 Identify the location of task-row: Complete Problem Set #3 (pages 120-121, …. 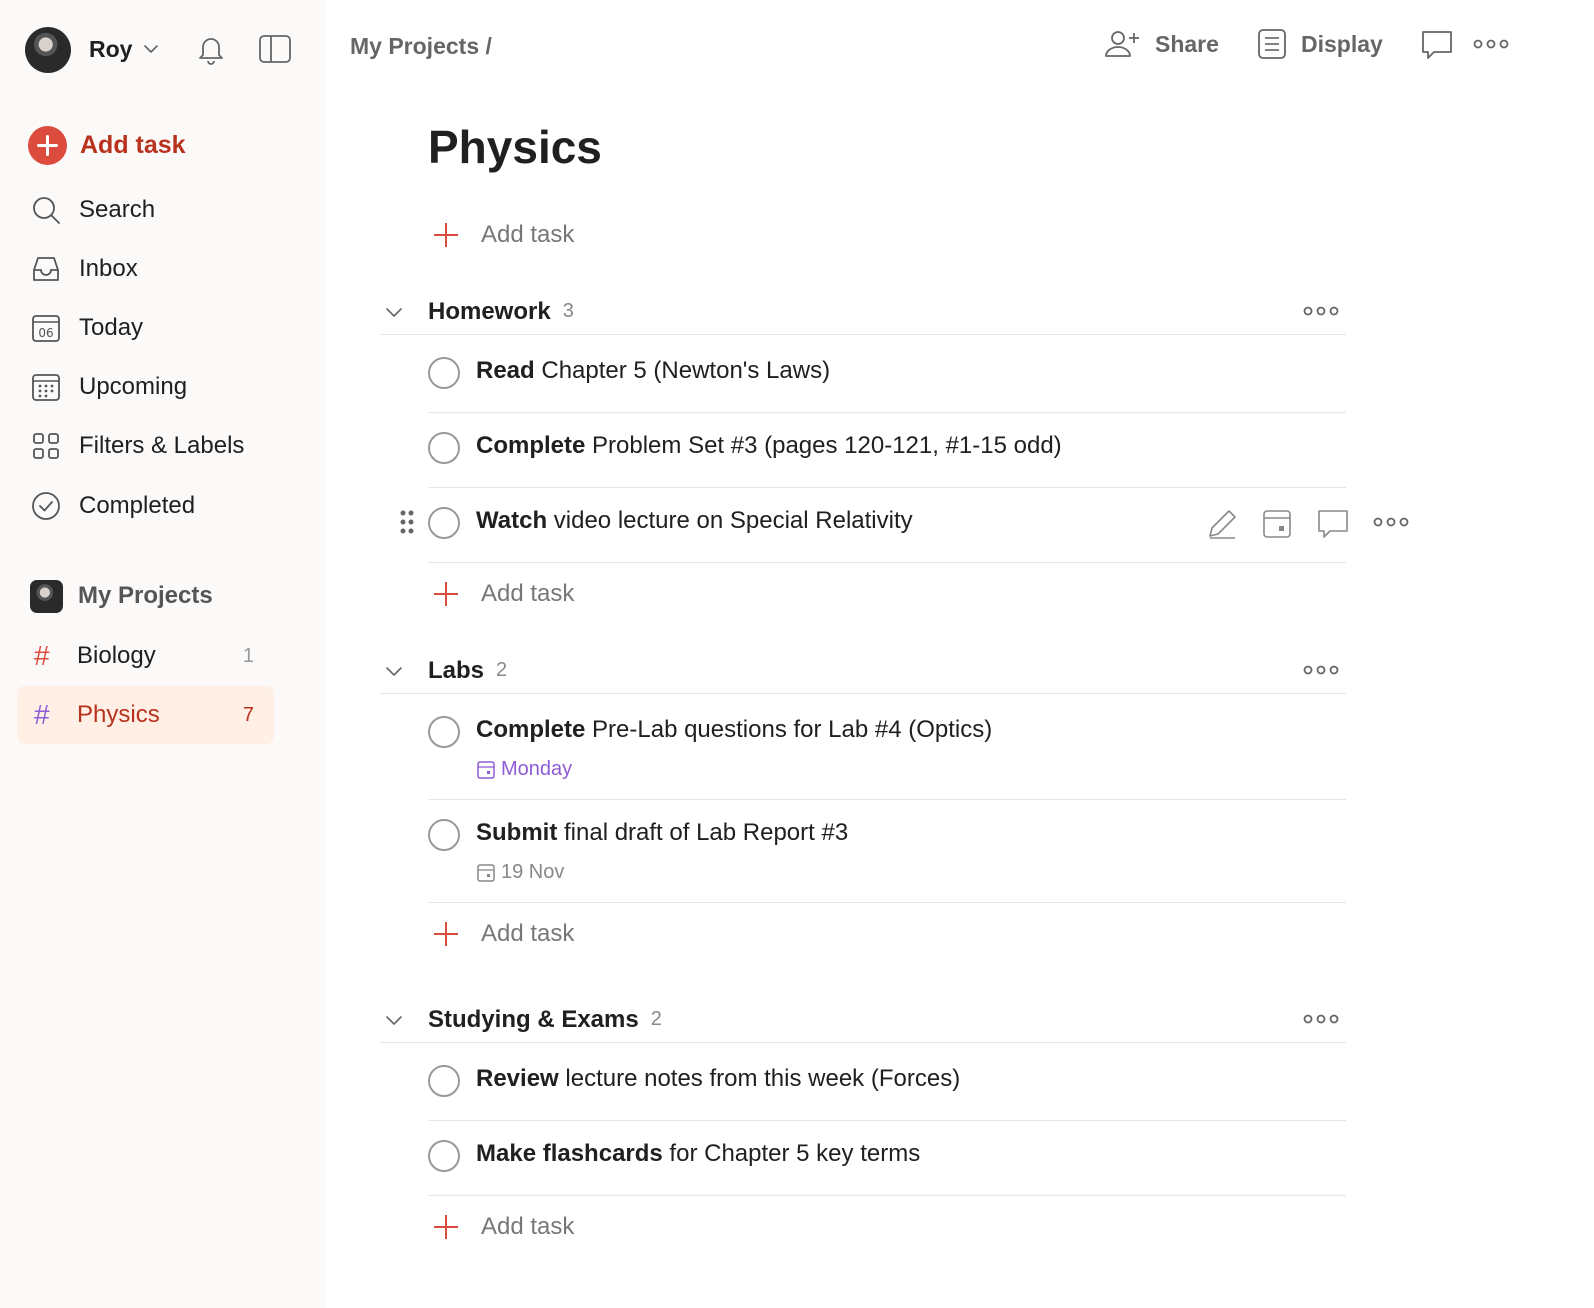
(887, 450).